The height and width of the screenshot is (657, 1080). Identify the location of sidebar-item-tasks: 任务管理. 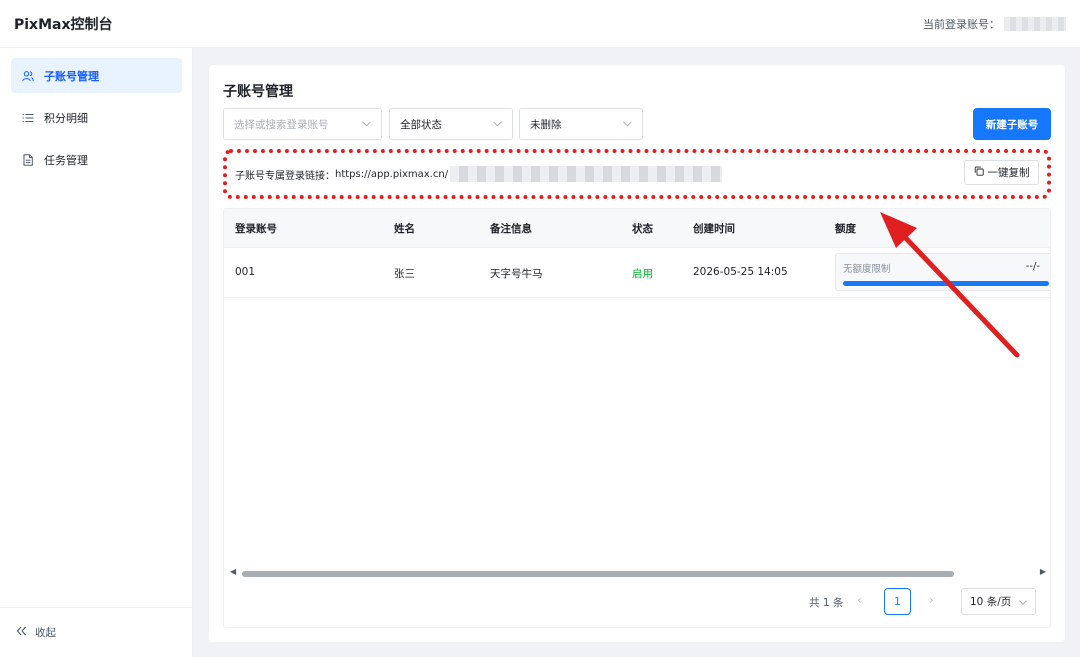
(96, 159).